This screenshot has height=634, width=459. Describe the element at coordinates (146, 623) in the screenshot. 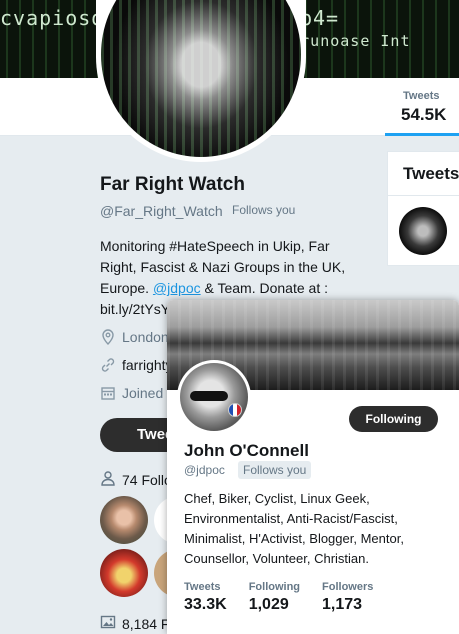

I see `photos-videos-text: 8,184 F` at that location.